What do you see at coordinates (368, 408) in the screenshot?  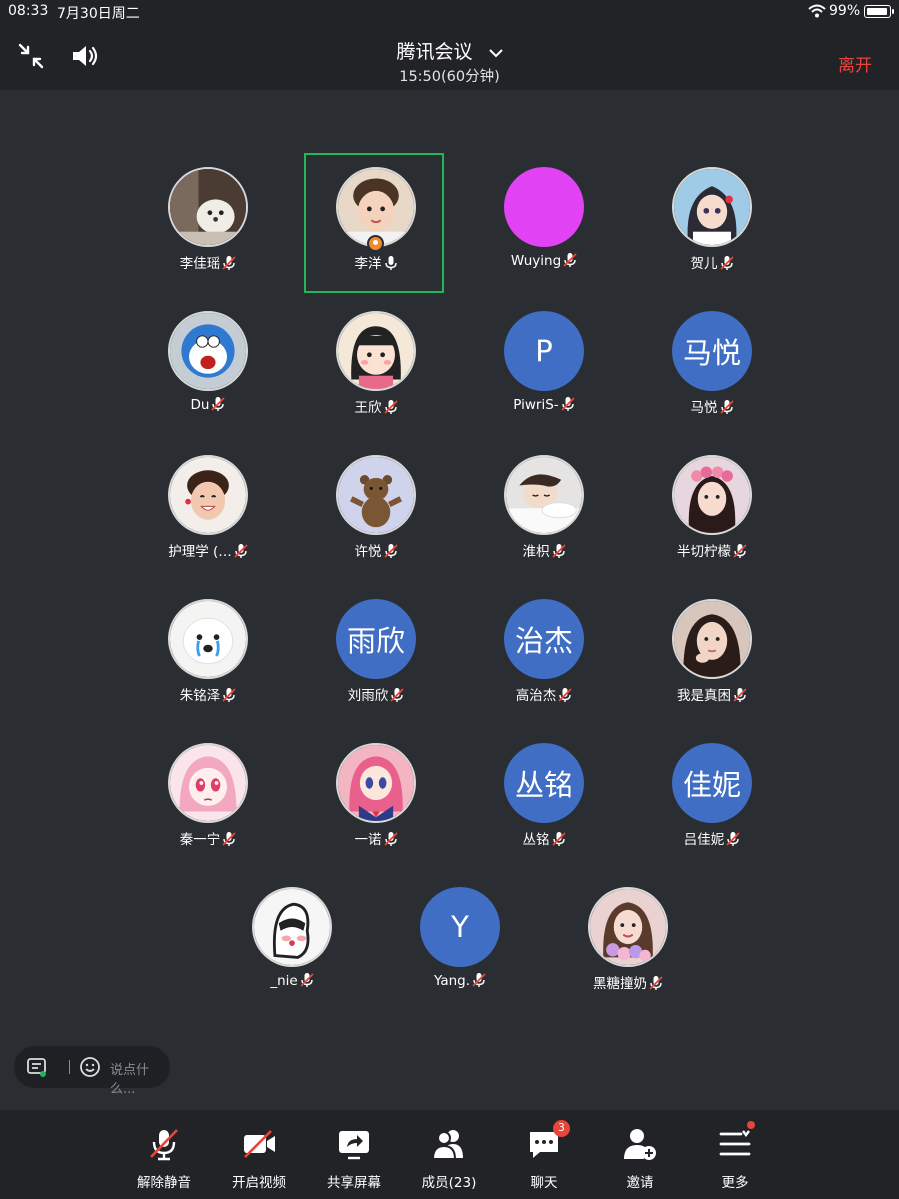 I see `participant-name: 王欣` at bounding box center [368, 408].